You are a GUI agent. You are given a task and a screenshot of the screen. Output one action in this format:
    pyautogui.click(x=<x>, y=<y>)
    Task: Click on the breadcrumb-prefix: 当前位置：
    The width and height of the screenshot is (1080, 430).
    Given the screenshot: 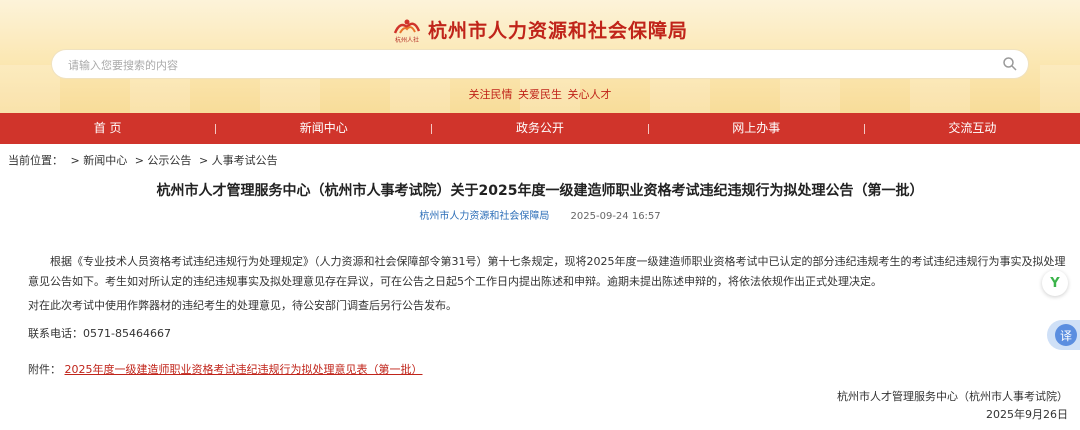 What is the action you would take?
    pyautogui.click(x=35, y=160)
    